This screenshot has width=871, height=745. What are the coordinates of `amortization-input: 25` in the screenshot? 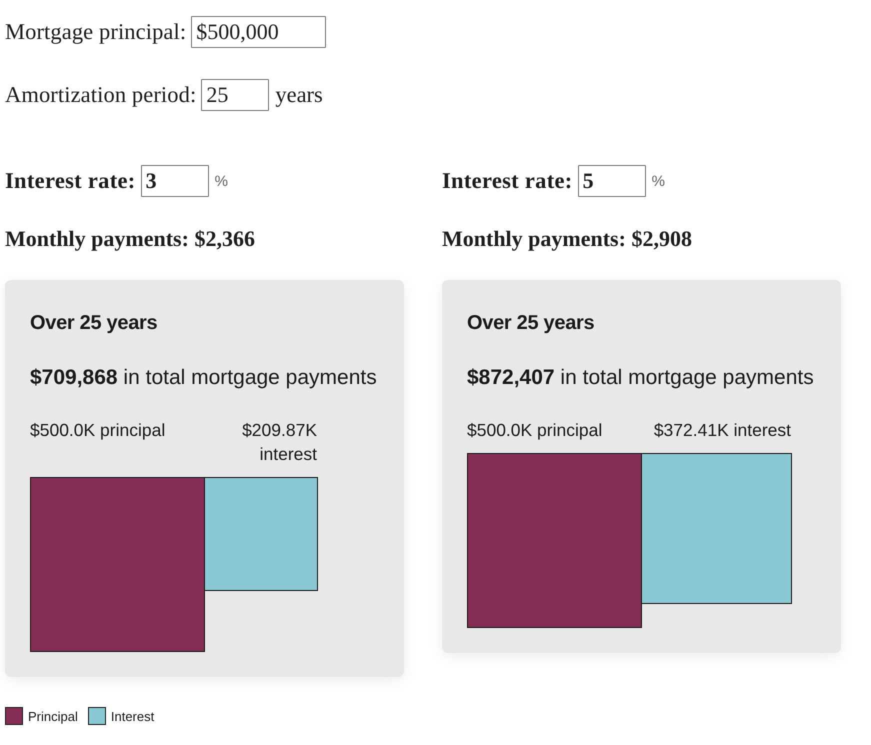 It's located at (235, 95).